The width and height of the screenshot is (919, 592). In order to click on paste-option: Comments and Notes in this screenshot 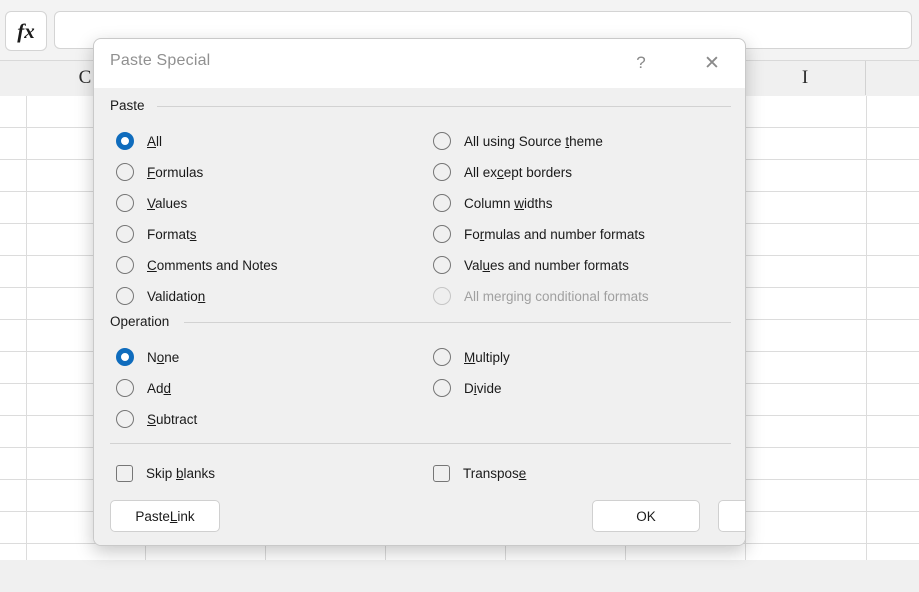, I will do `click(197, 265)`.